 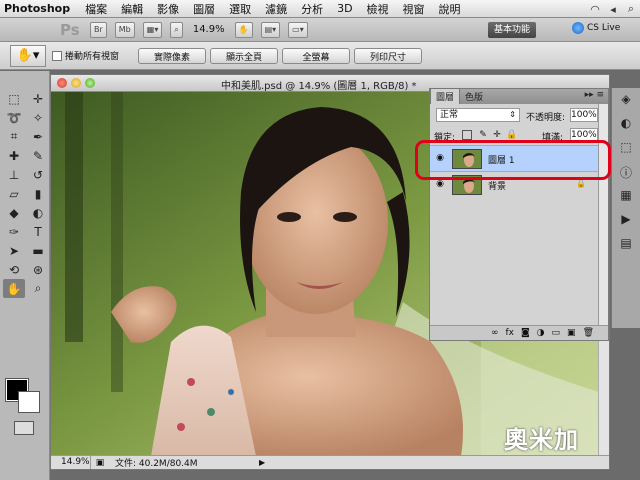 I want to click on minibridge-button: Mb, so click(x=124, y=29).